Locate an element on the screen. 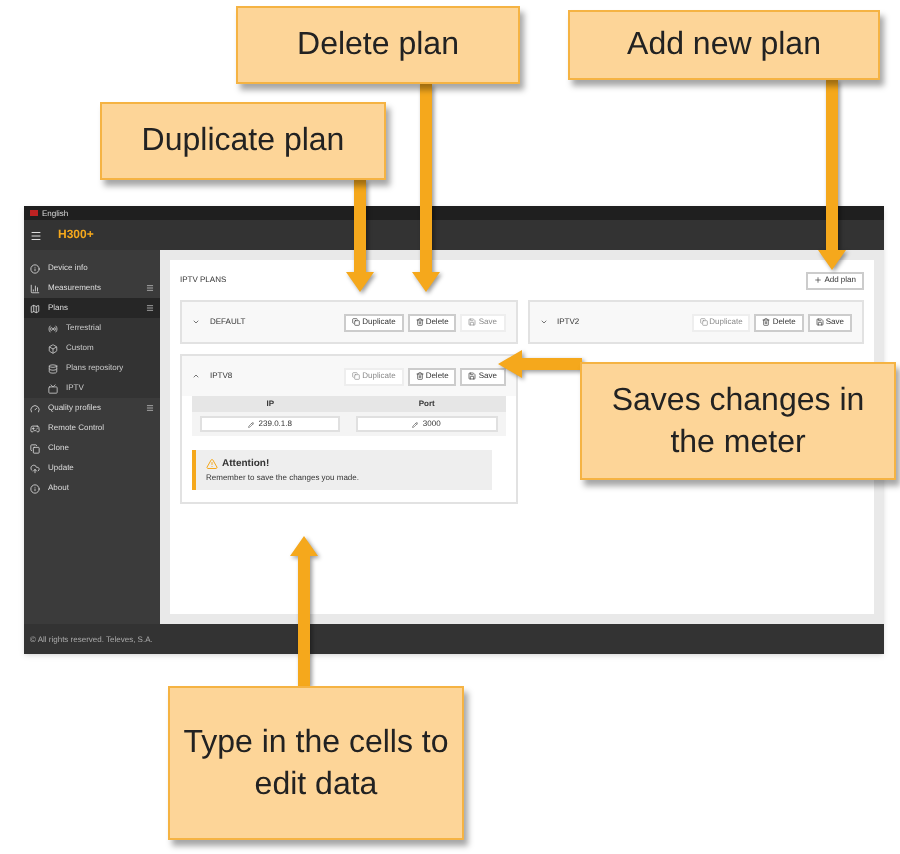  callout-label: Add new plan is located at coordinates (724, 45).